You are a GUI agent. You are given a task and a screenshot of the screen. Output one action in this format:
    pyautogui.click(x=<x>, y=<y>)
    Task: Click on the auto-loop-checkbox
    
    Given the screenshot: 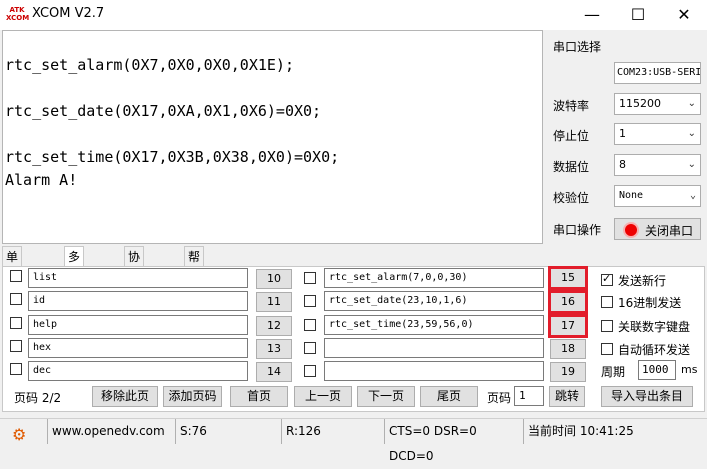 What is the action you would take?
    pyautogui.click(x=607, y=349)
    